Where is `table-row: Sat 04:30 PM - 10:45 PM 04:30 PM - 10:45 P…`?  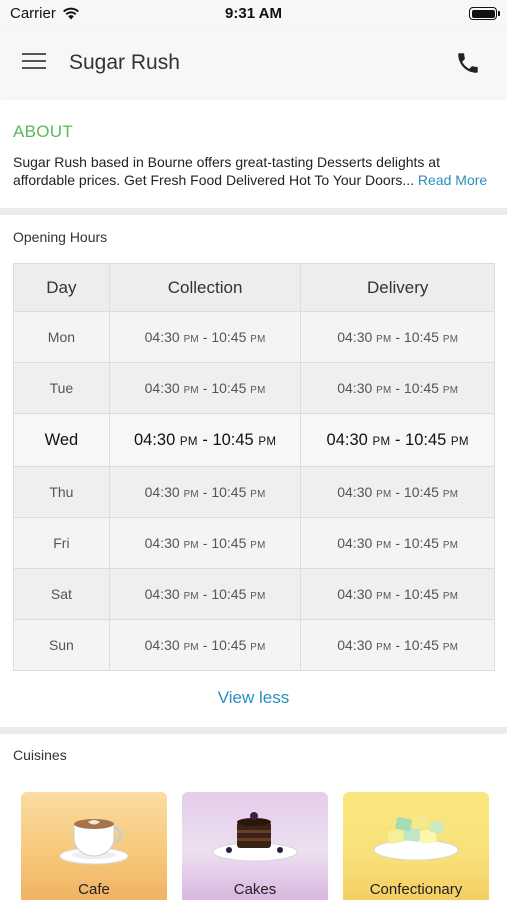 table-row: Sat 04:30 PM - 10:45 PM 04:30 PM - 10:45 P… is located at coordinates (254, 594).